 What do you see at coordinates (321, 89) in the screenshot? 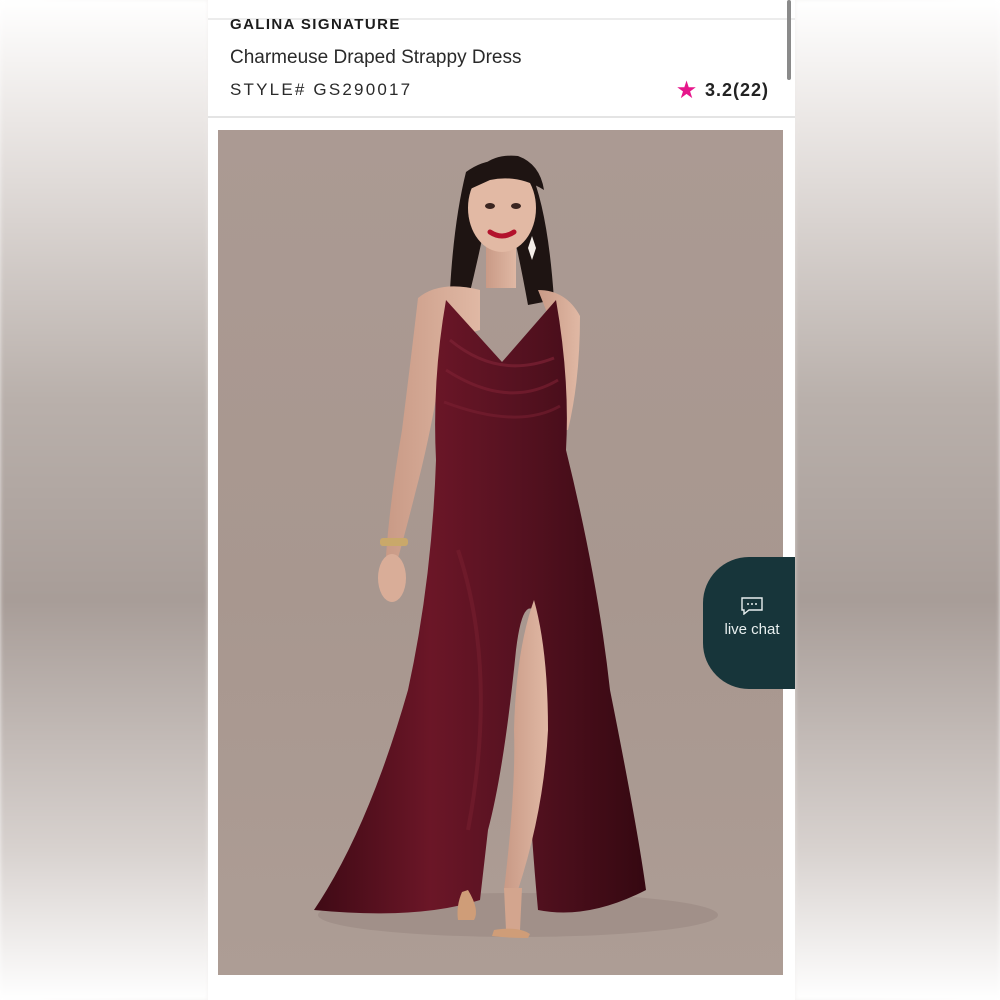
I see `style-number: STYLE# GS290017` at bounding box center [321, 89].